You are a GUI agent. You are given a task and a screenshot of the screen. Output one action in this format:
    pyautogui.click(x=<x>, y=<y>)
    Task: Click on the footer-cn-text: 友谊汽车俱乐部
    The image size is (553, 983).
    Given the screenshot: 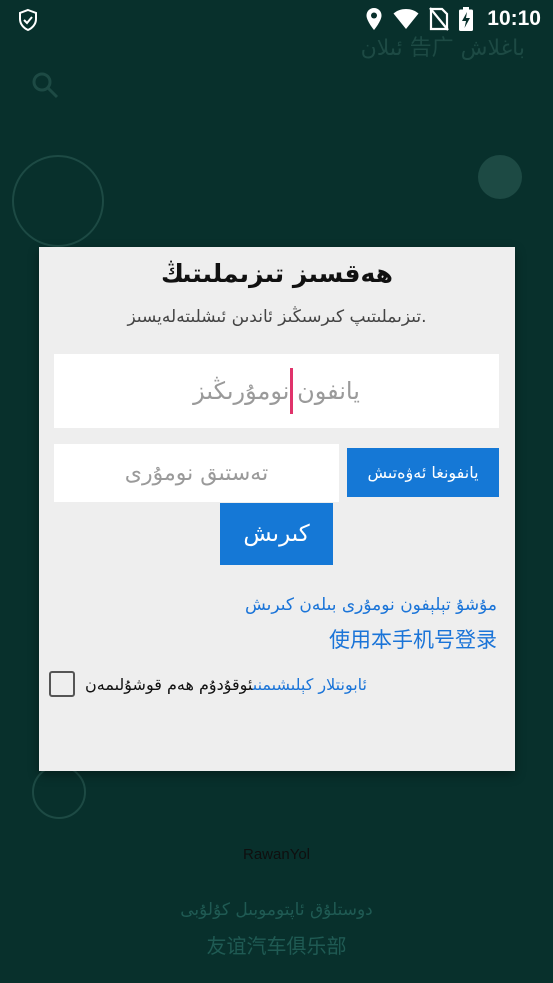 What is the action you would take?
    pyautogui.click(x=276, y=946)
    